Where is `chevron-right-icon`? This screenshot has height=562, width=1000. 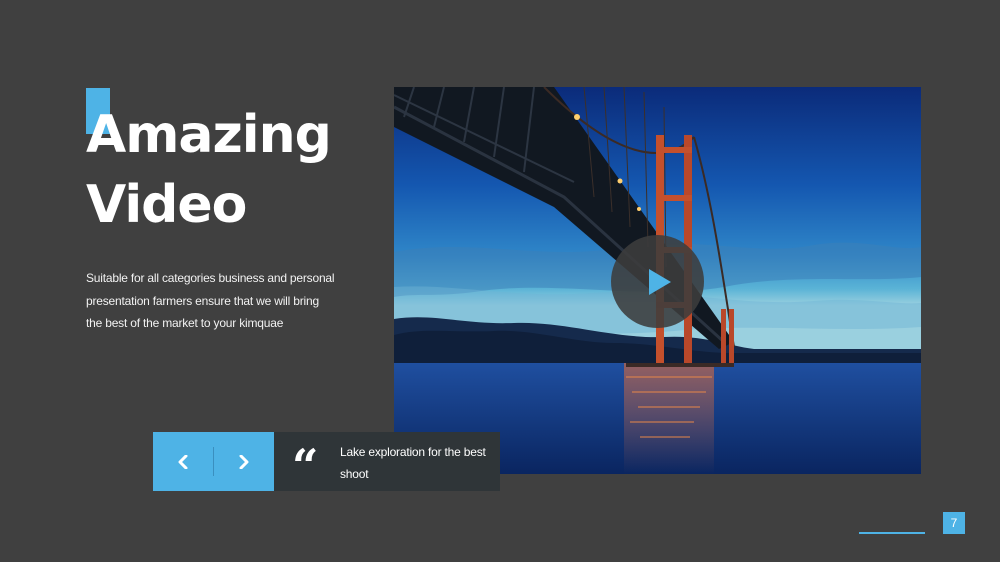
chevron-right-icon is located at coordinates (244, 462).